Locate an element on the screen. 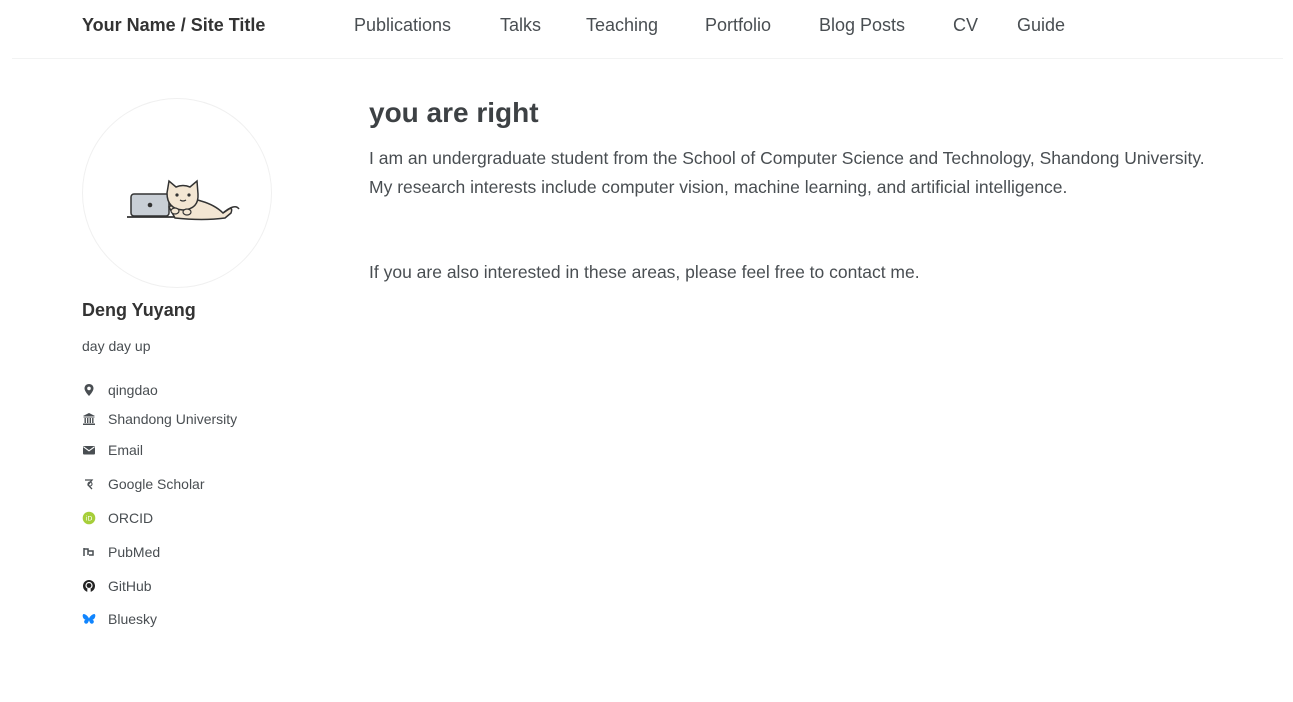  avatar is located at coordinates (177, 193).